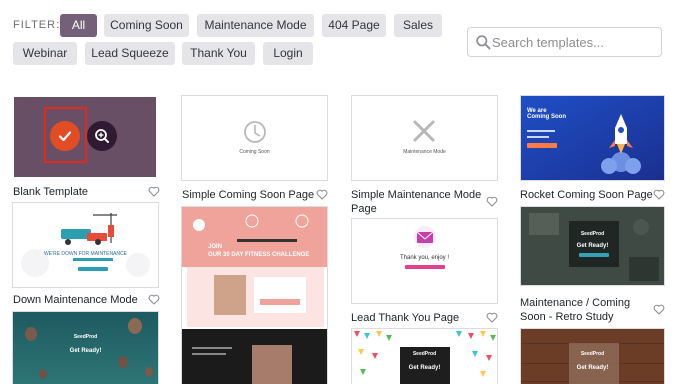 This screenshot has height=384, width=680. Describe the element at coordinates (483, 42) in the screenshot. I see `search-icon` at that location.